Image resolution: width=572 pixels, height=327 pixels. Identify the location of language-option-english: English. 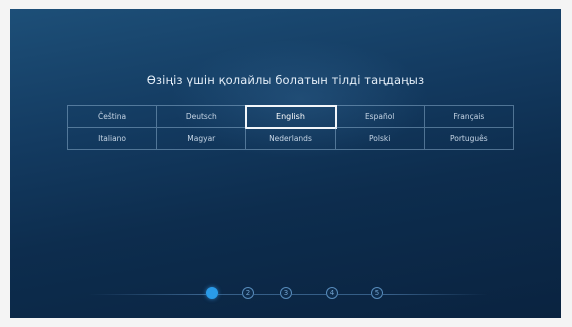
(291, 117).